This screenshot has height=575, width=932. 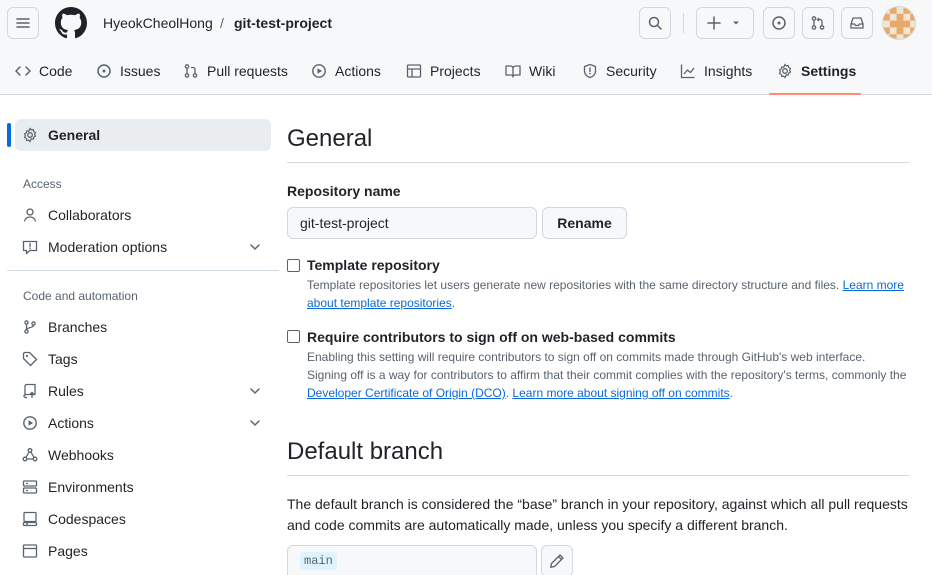 What do you see at coordinates (81, 455) in the screenshot?
I see `sidebar-item-label: Webhooks` at bounding box center [81, 455].